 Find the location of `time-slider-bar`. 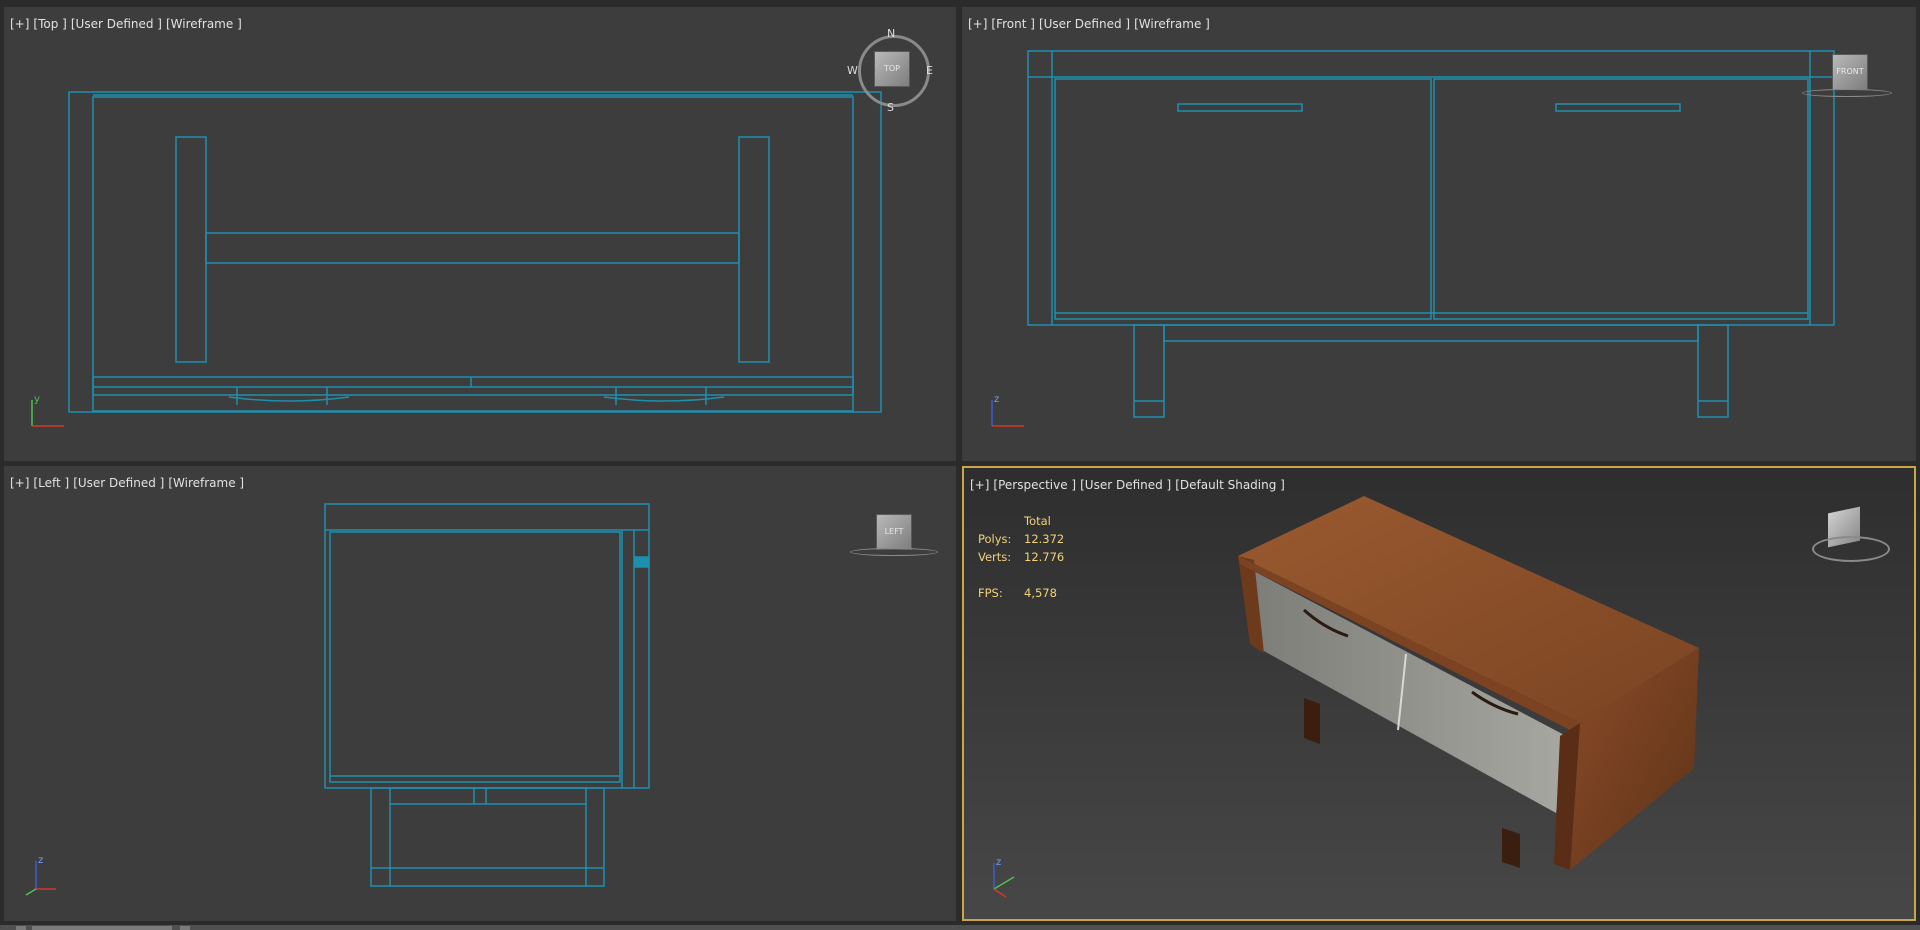

time-slider-bar is located at coordinates (102, 928).